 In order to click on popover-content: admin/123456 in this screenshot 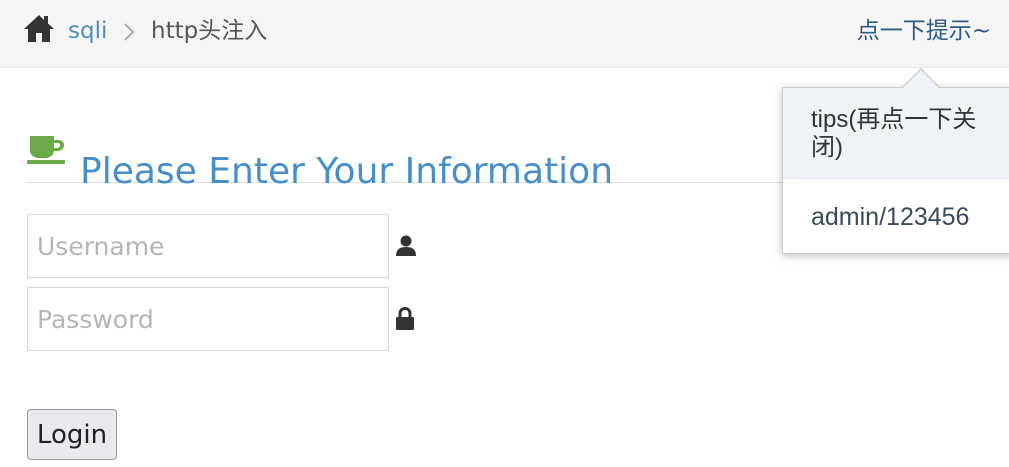, I will do `click(890, 217)`.